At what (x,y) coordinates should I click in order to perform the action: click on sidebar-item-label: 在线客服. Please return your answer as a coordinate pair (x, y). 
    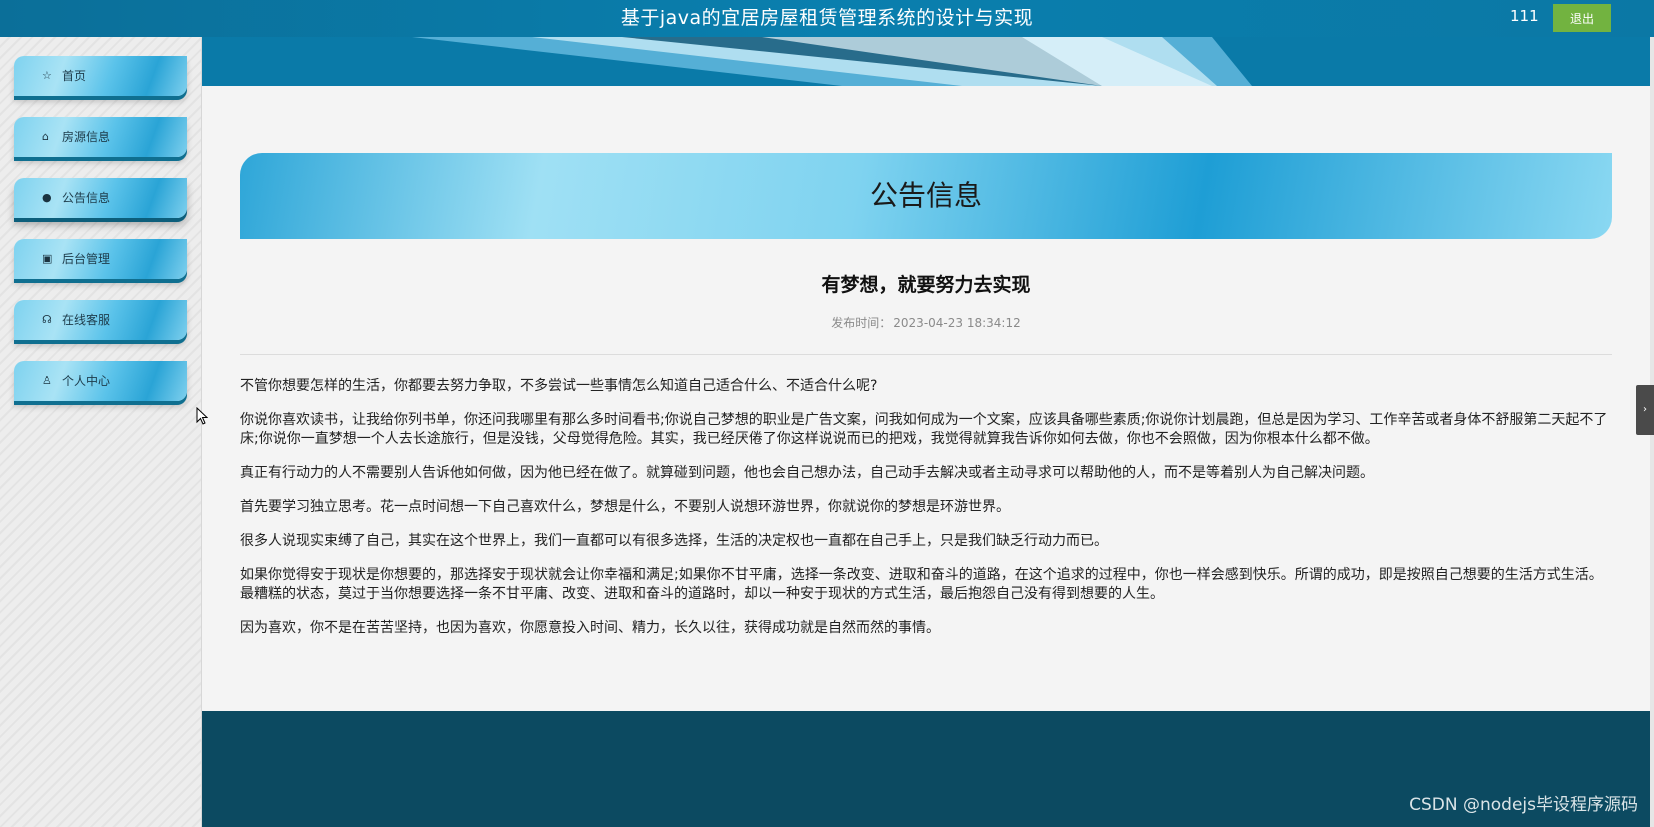
    Looking at the image, I should click on (86, 320).